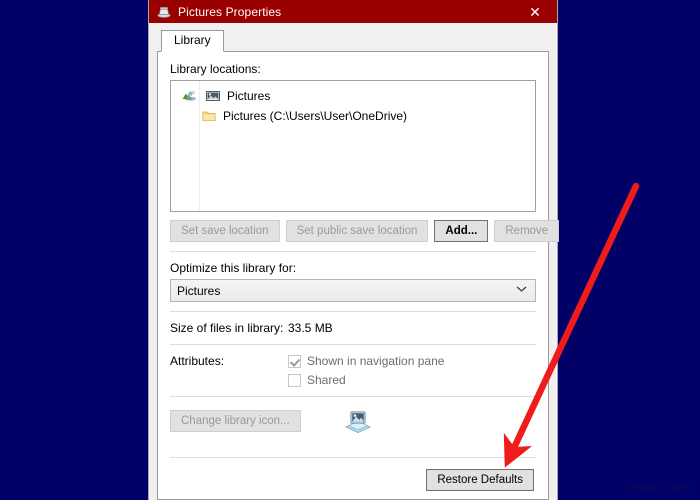 The width and height of the screenshot is (700, 500). What do you see at coordinates (192, 41) in the screenshot?
I see `tab-library: Library` at bounding box center [192, 41].